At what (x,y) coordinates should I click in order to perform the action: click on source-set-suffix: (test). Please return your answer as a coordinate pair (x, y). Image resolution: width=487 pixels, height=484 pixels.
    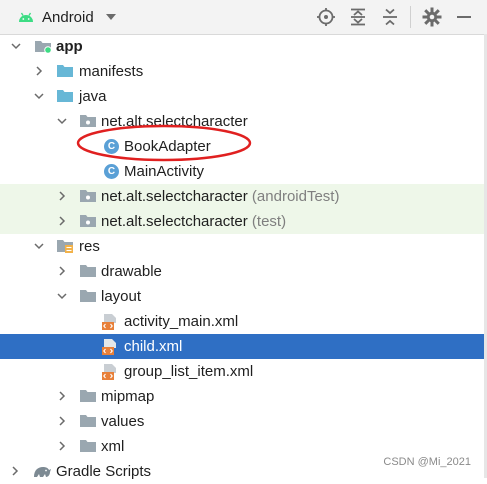
    Looking at the image, I should click on (269, 221).